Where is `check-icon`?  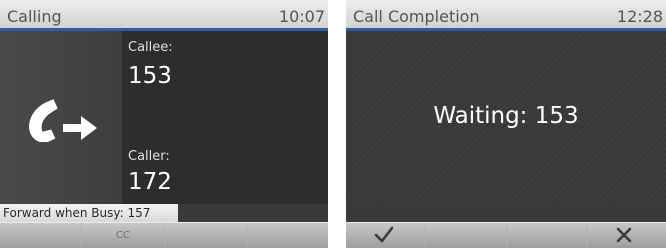
check-icon is located at coordinates (384, 234).